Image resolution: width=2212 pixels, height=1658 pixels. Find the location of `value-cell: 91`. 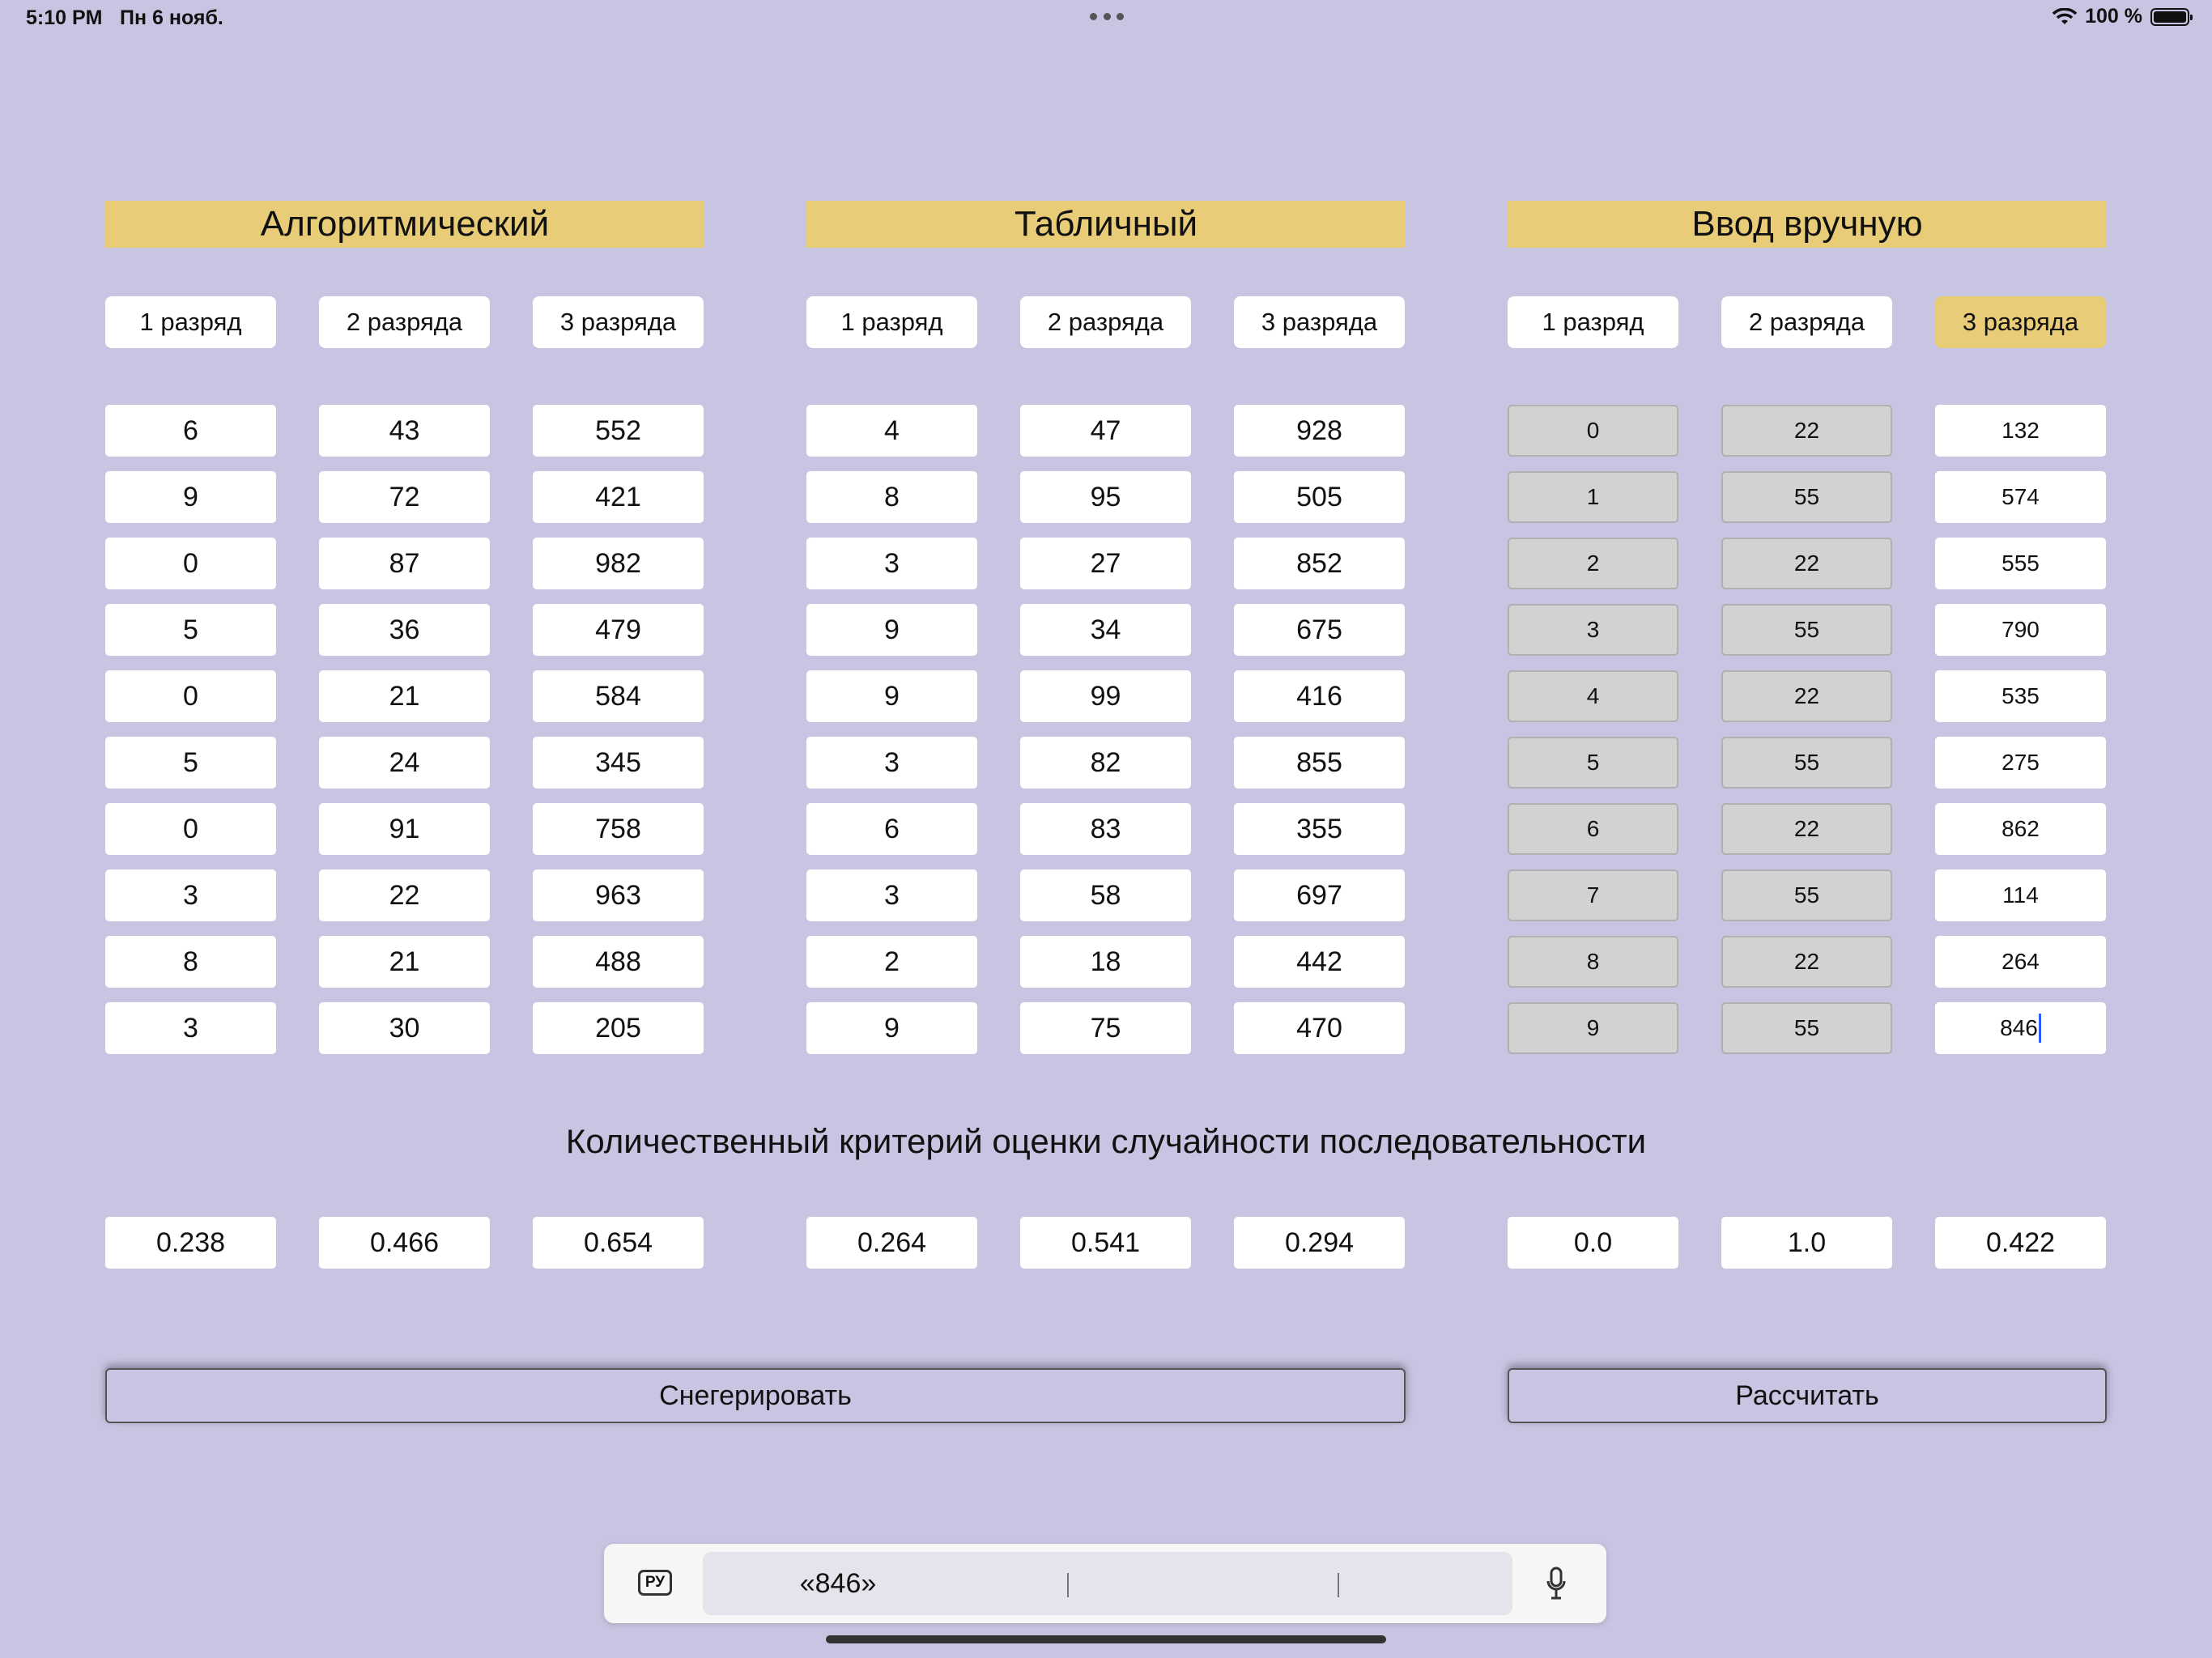

value-cell: 91 is located at coordinates (405, 829).